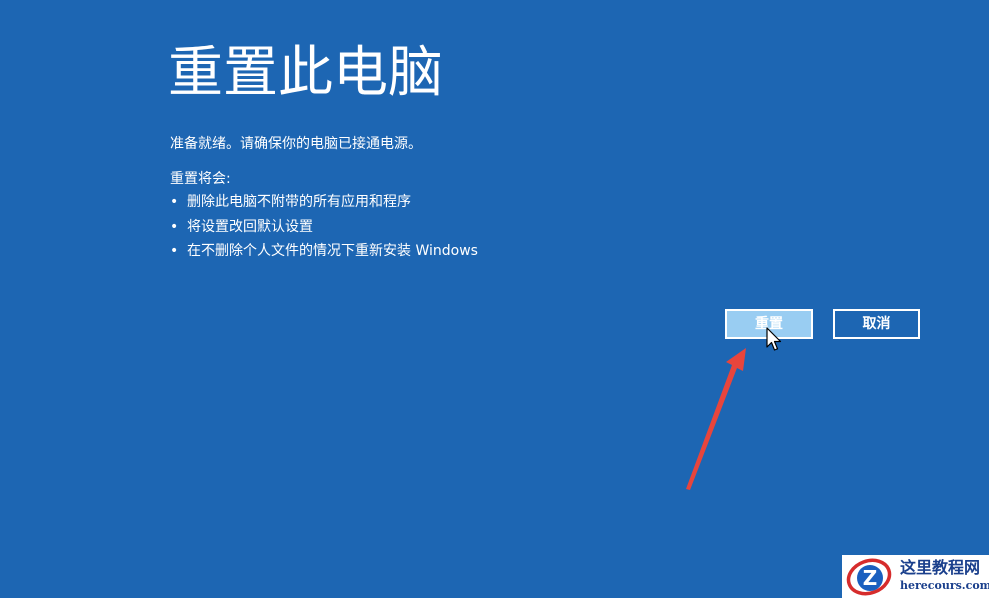  What do you see at coordinates (332, 251) in the screenshot?
I see `list-item-text: 在不删除个人文件的情况下重新安装 Windows` at bounding box center [332, 251].